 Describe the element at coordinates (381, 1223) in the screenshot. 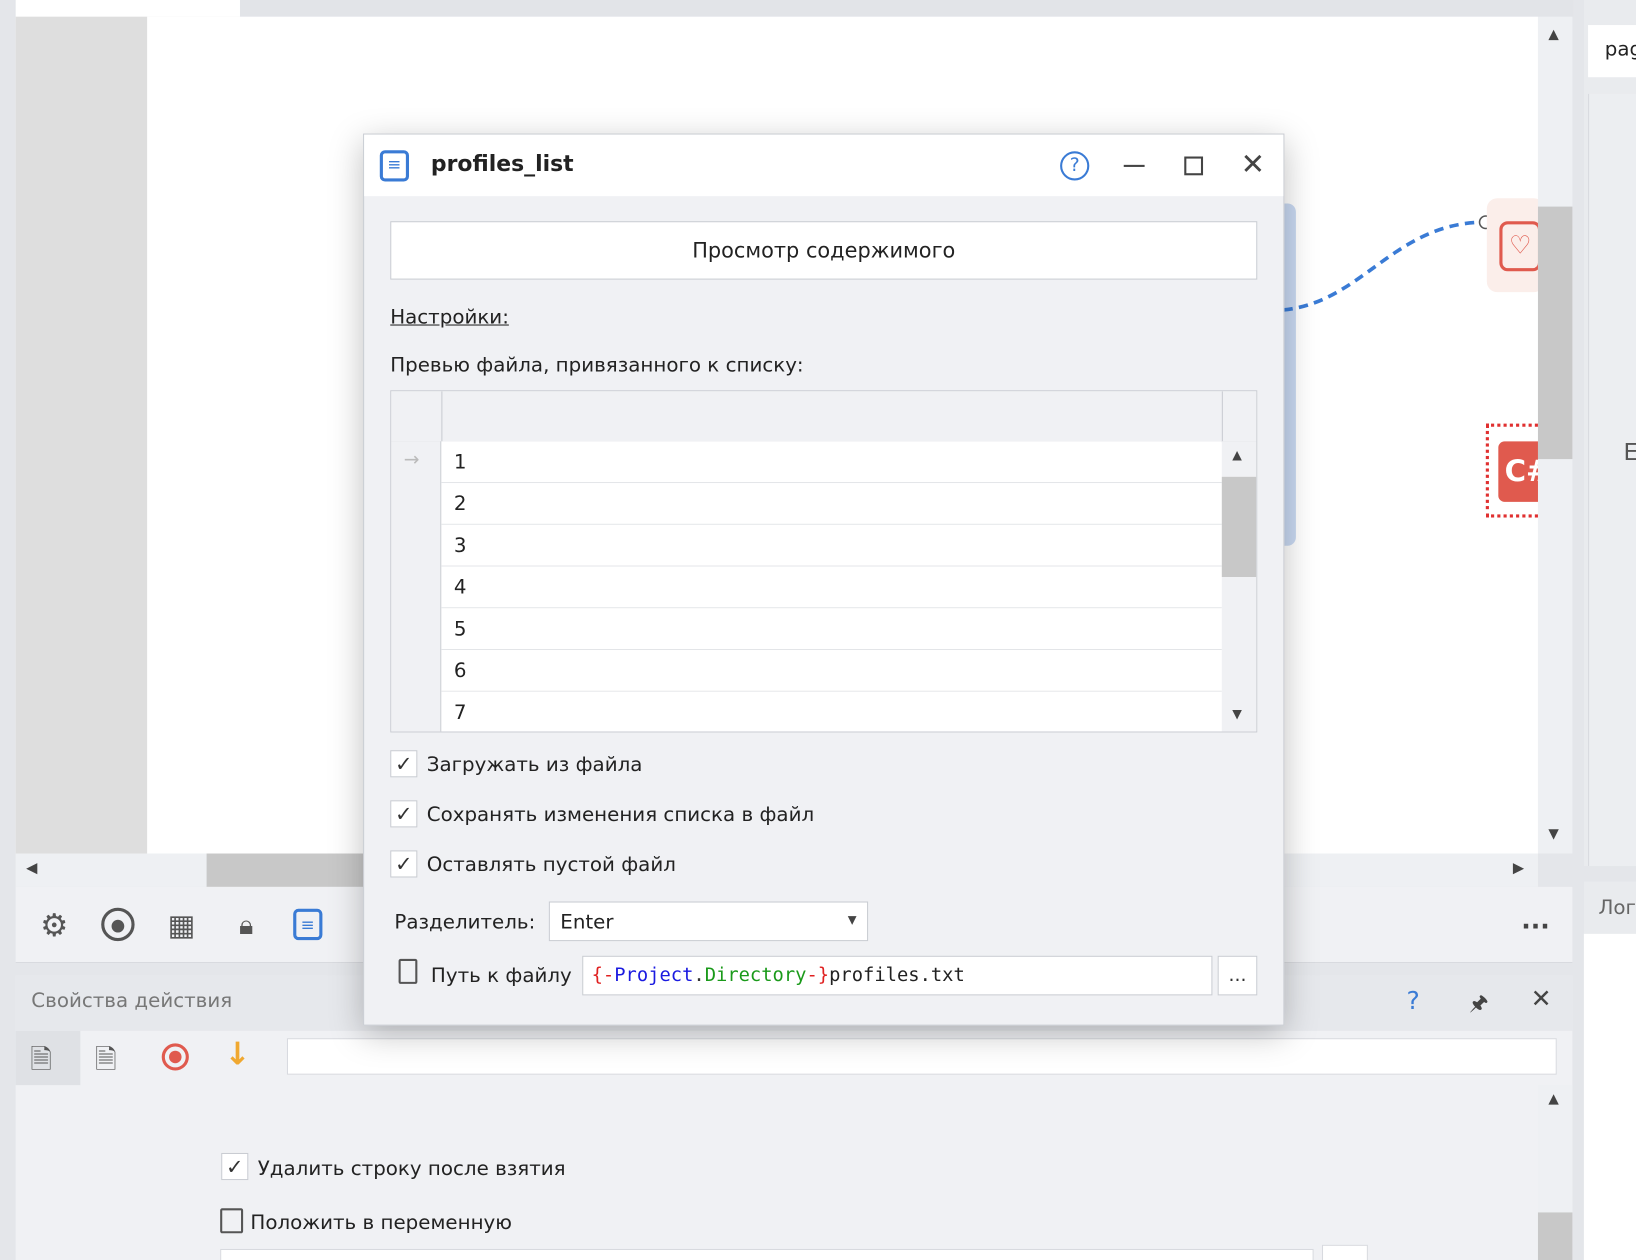

I see `save-to-variable-label: Положить в переменную` at that location.